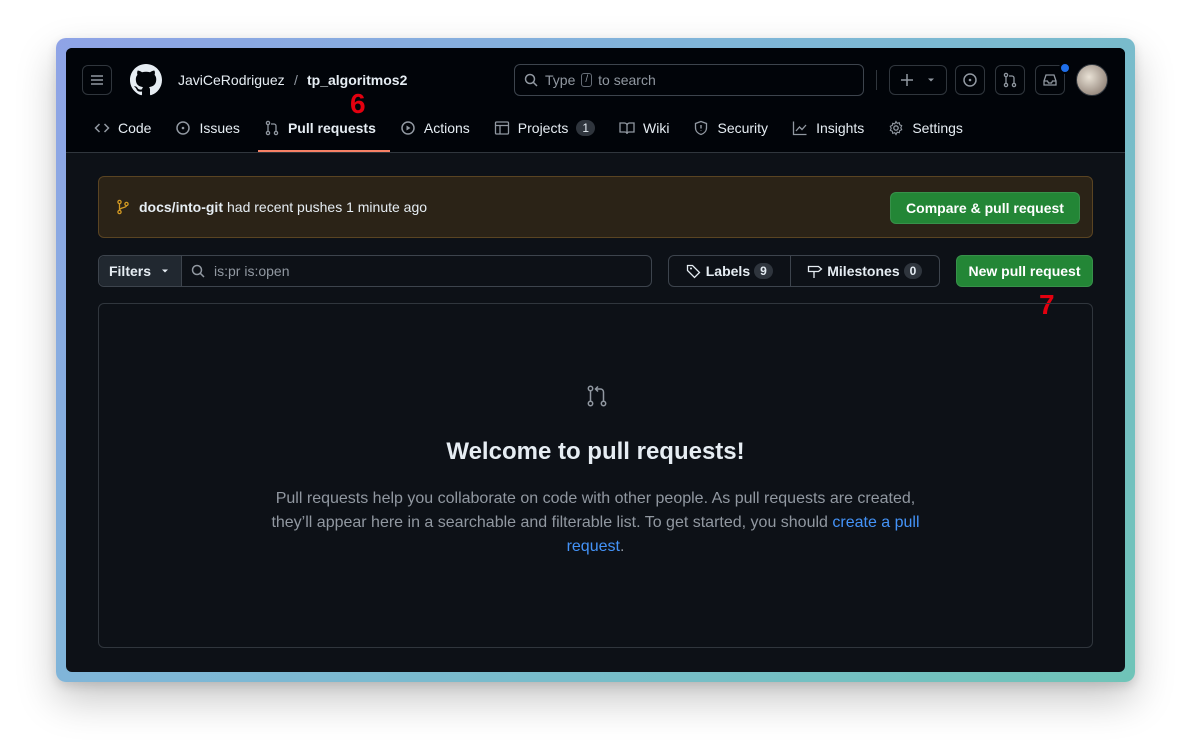 The width and height of the screenshot is (1191, 756). I want to click on tag-icon, so click(693, 271).